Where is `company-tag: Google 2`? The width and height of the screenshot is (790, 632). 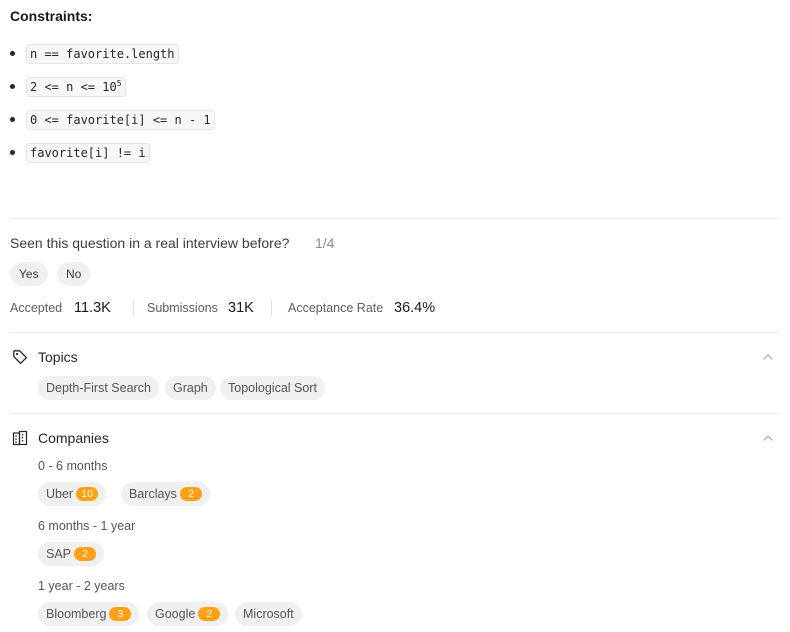 company-tag: Google 2 is located at coordinates (188, 614).